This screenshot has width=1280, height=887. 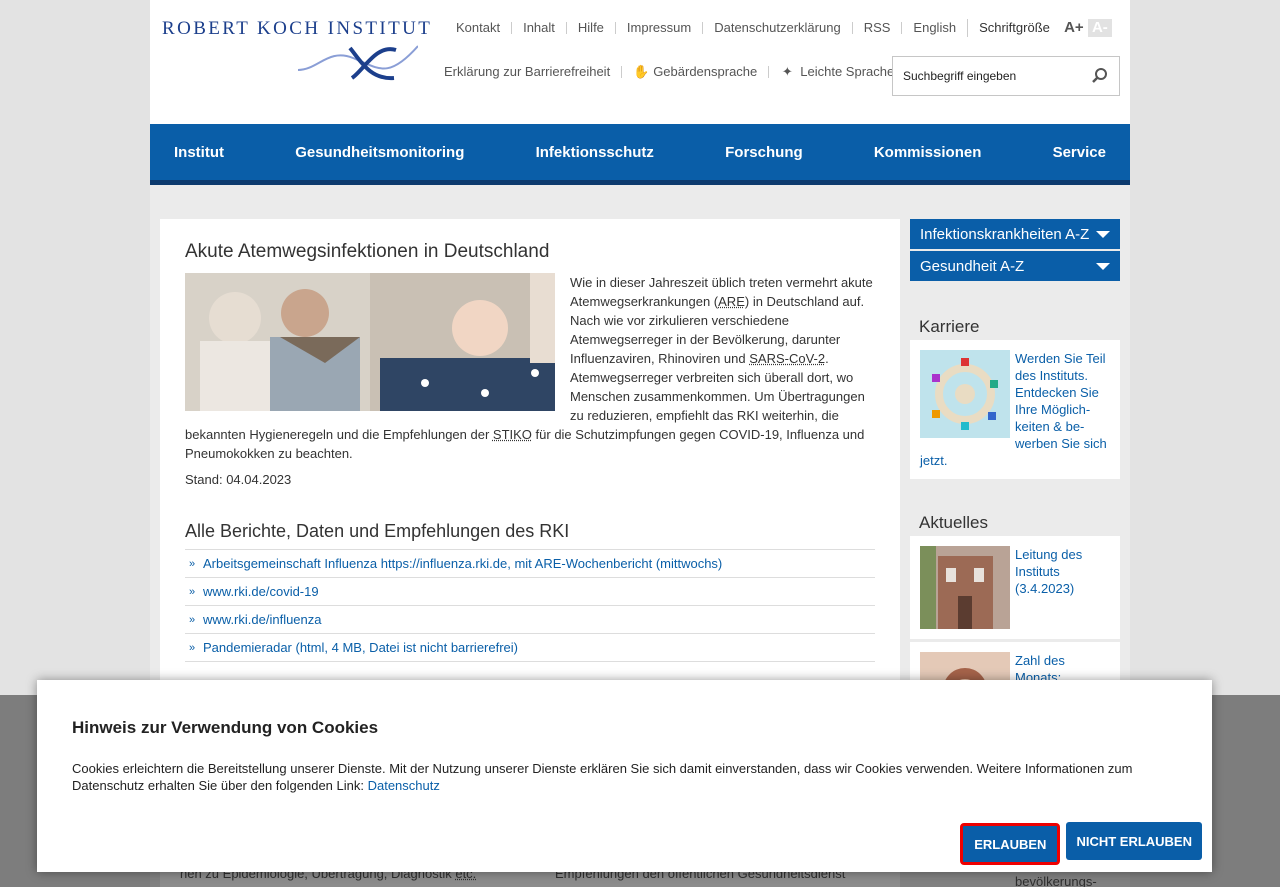 I want to click on easy-language-link: ✦ Leichte Sprache, so click(x=836, y=71).